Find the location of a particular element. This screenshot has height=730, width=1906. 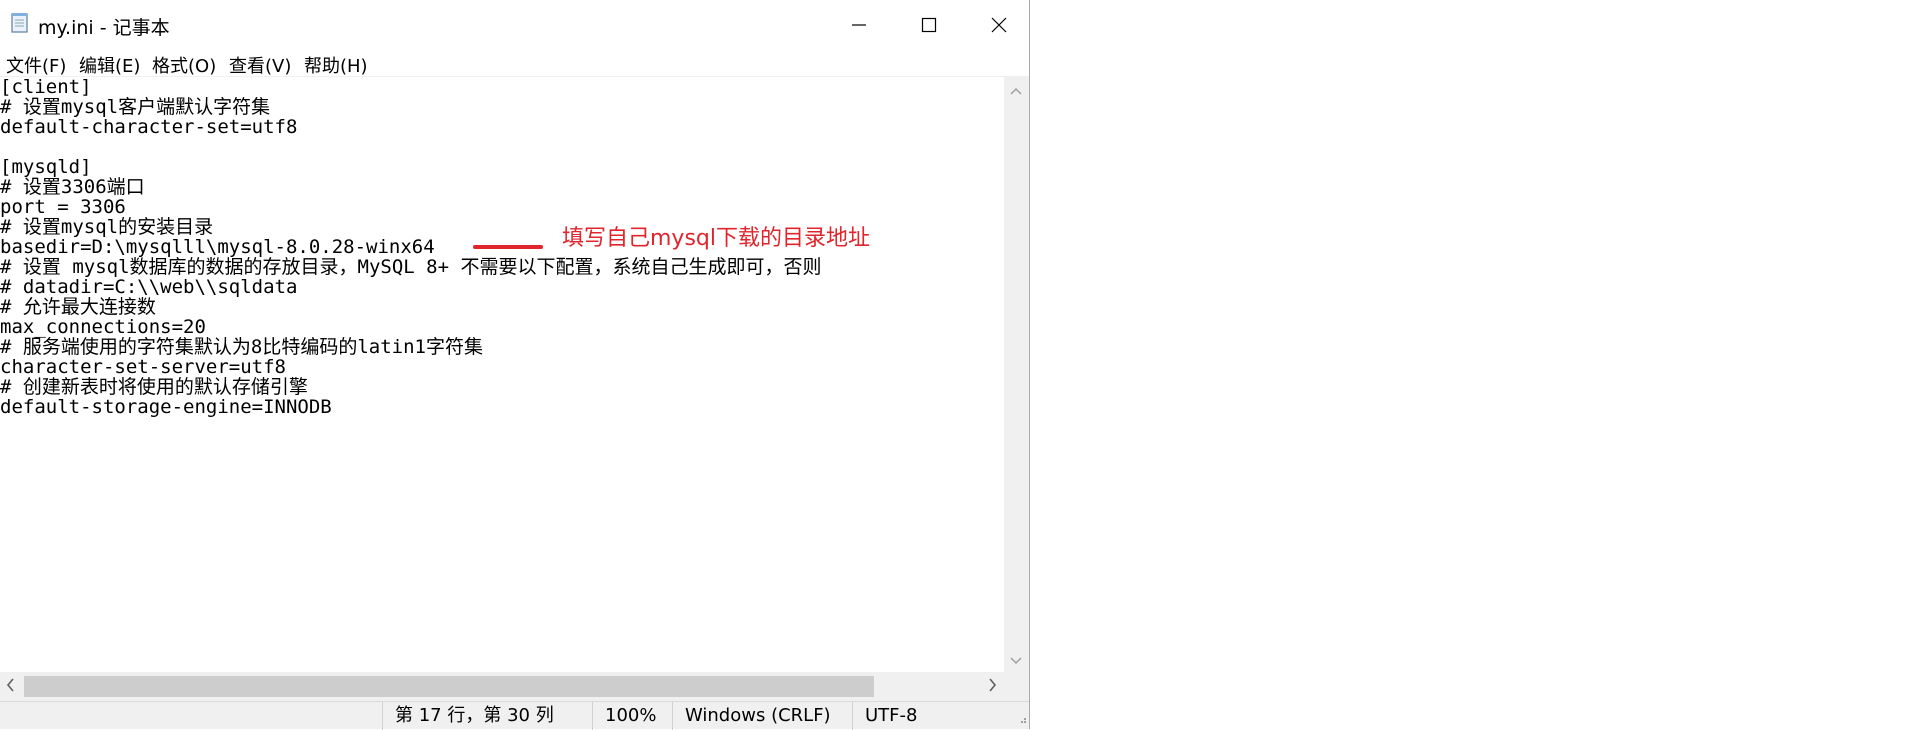

editor-line: character-set-server=utf8 is located at coordinates (143, 367).